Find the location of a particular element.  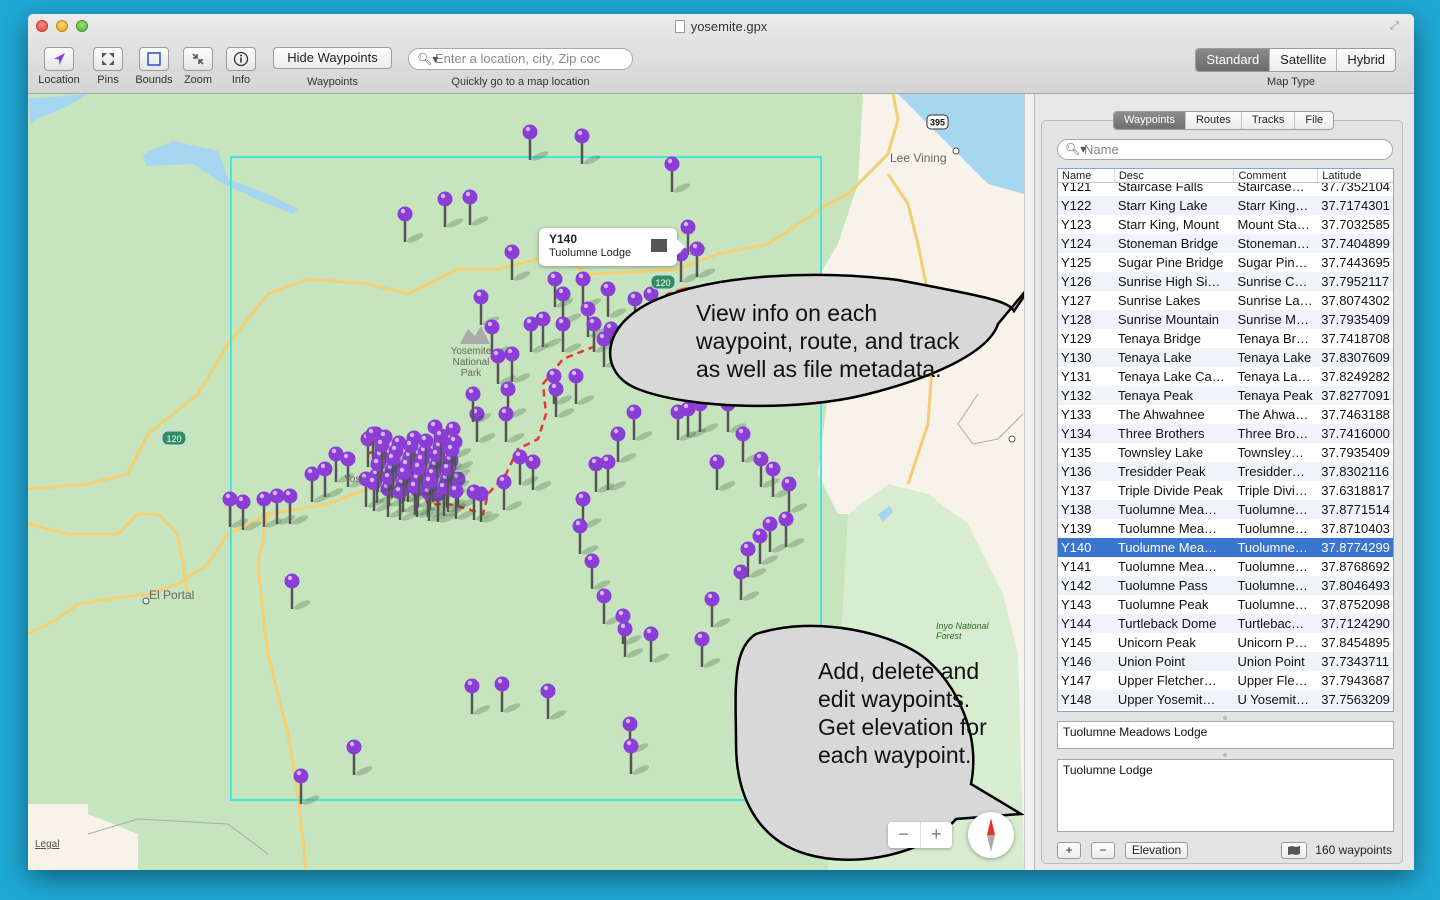

info-tool: Info is located at coordinates (241, 66).